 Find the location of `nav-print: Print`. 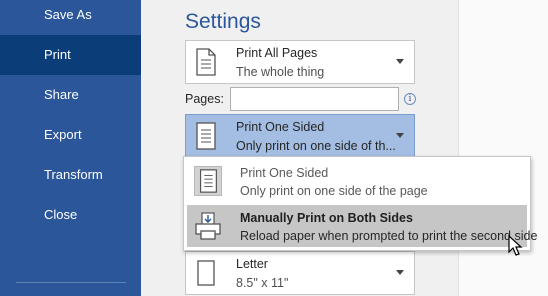

nav-print: Print is located at coordinates (70, 55).